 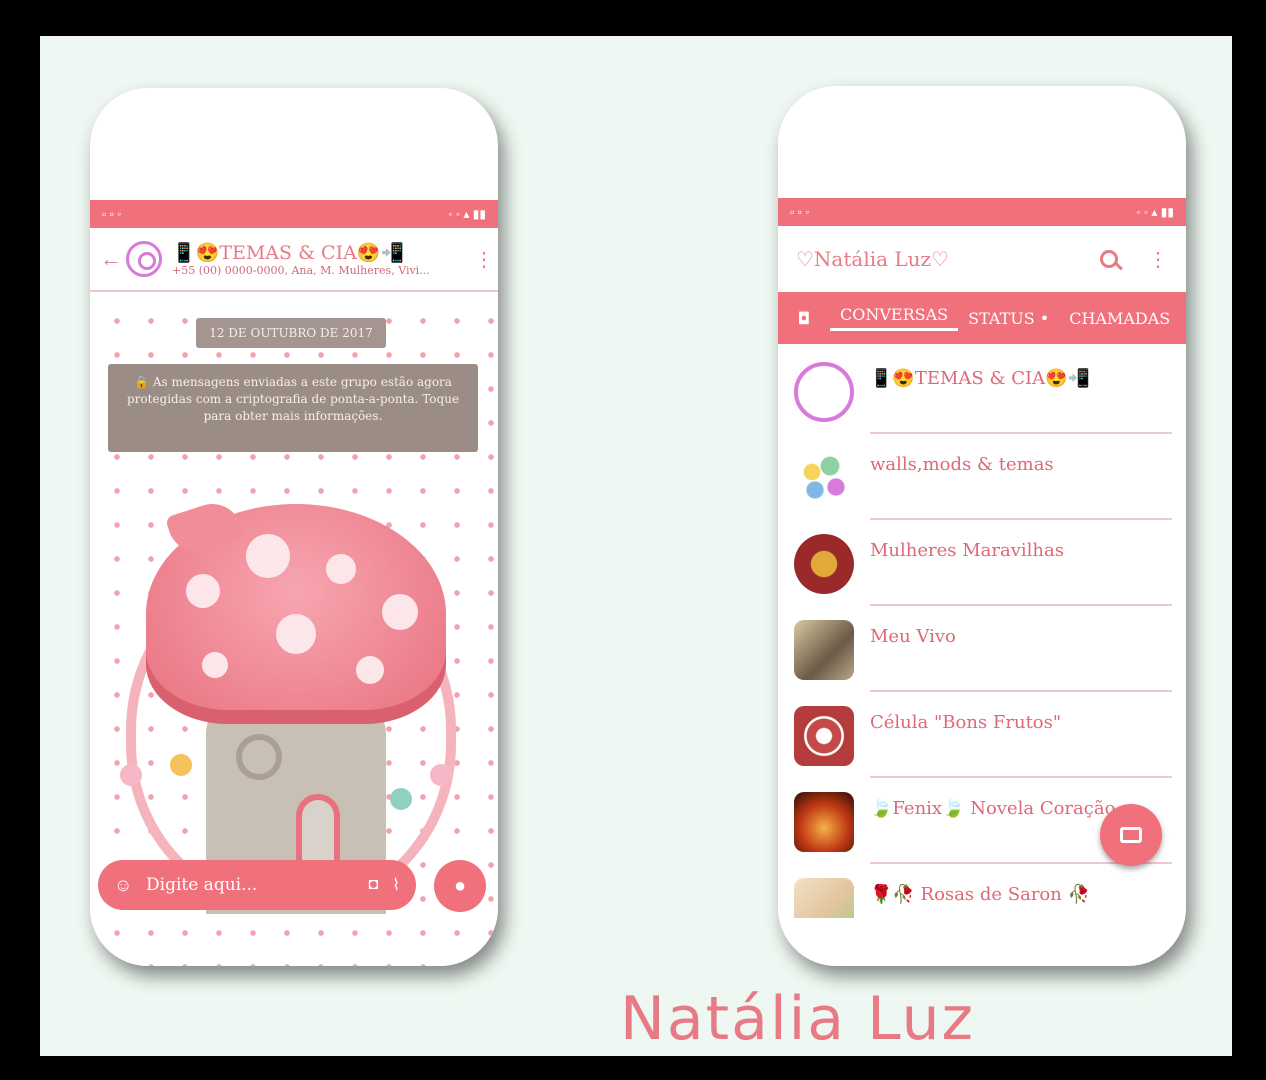 I want to click on attach-clip-icon: ⌇, so click(x=396, y=885).